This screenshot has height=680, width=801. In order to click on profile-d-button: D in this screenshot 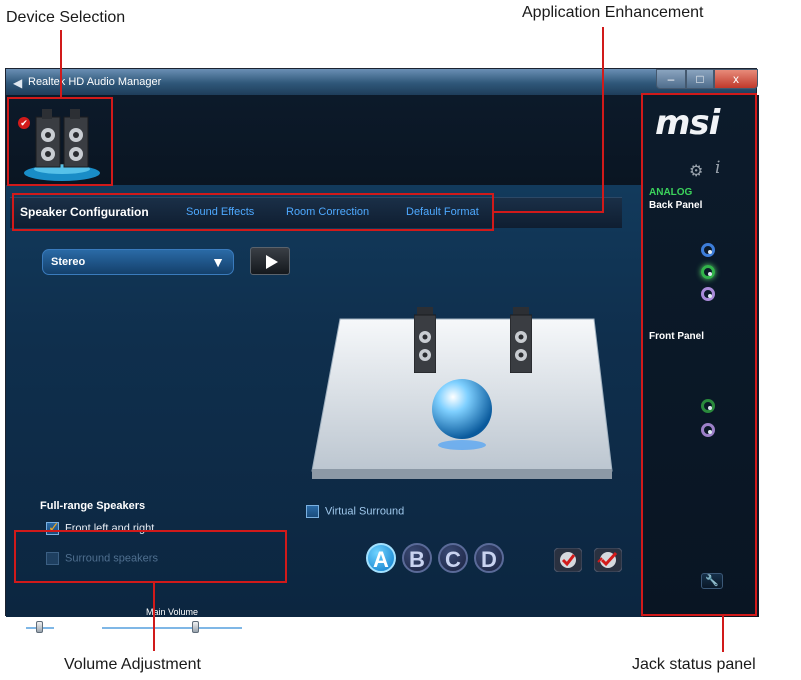, I will do `click(489, 558)`.